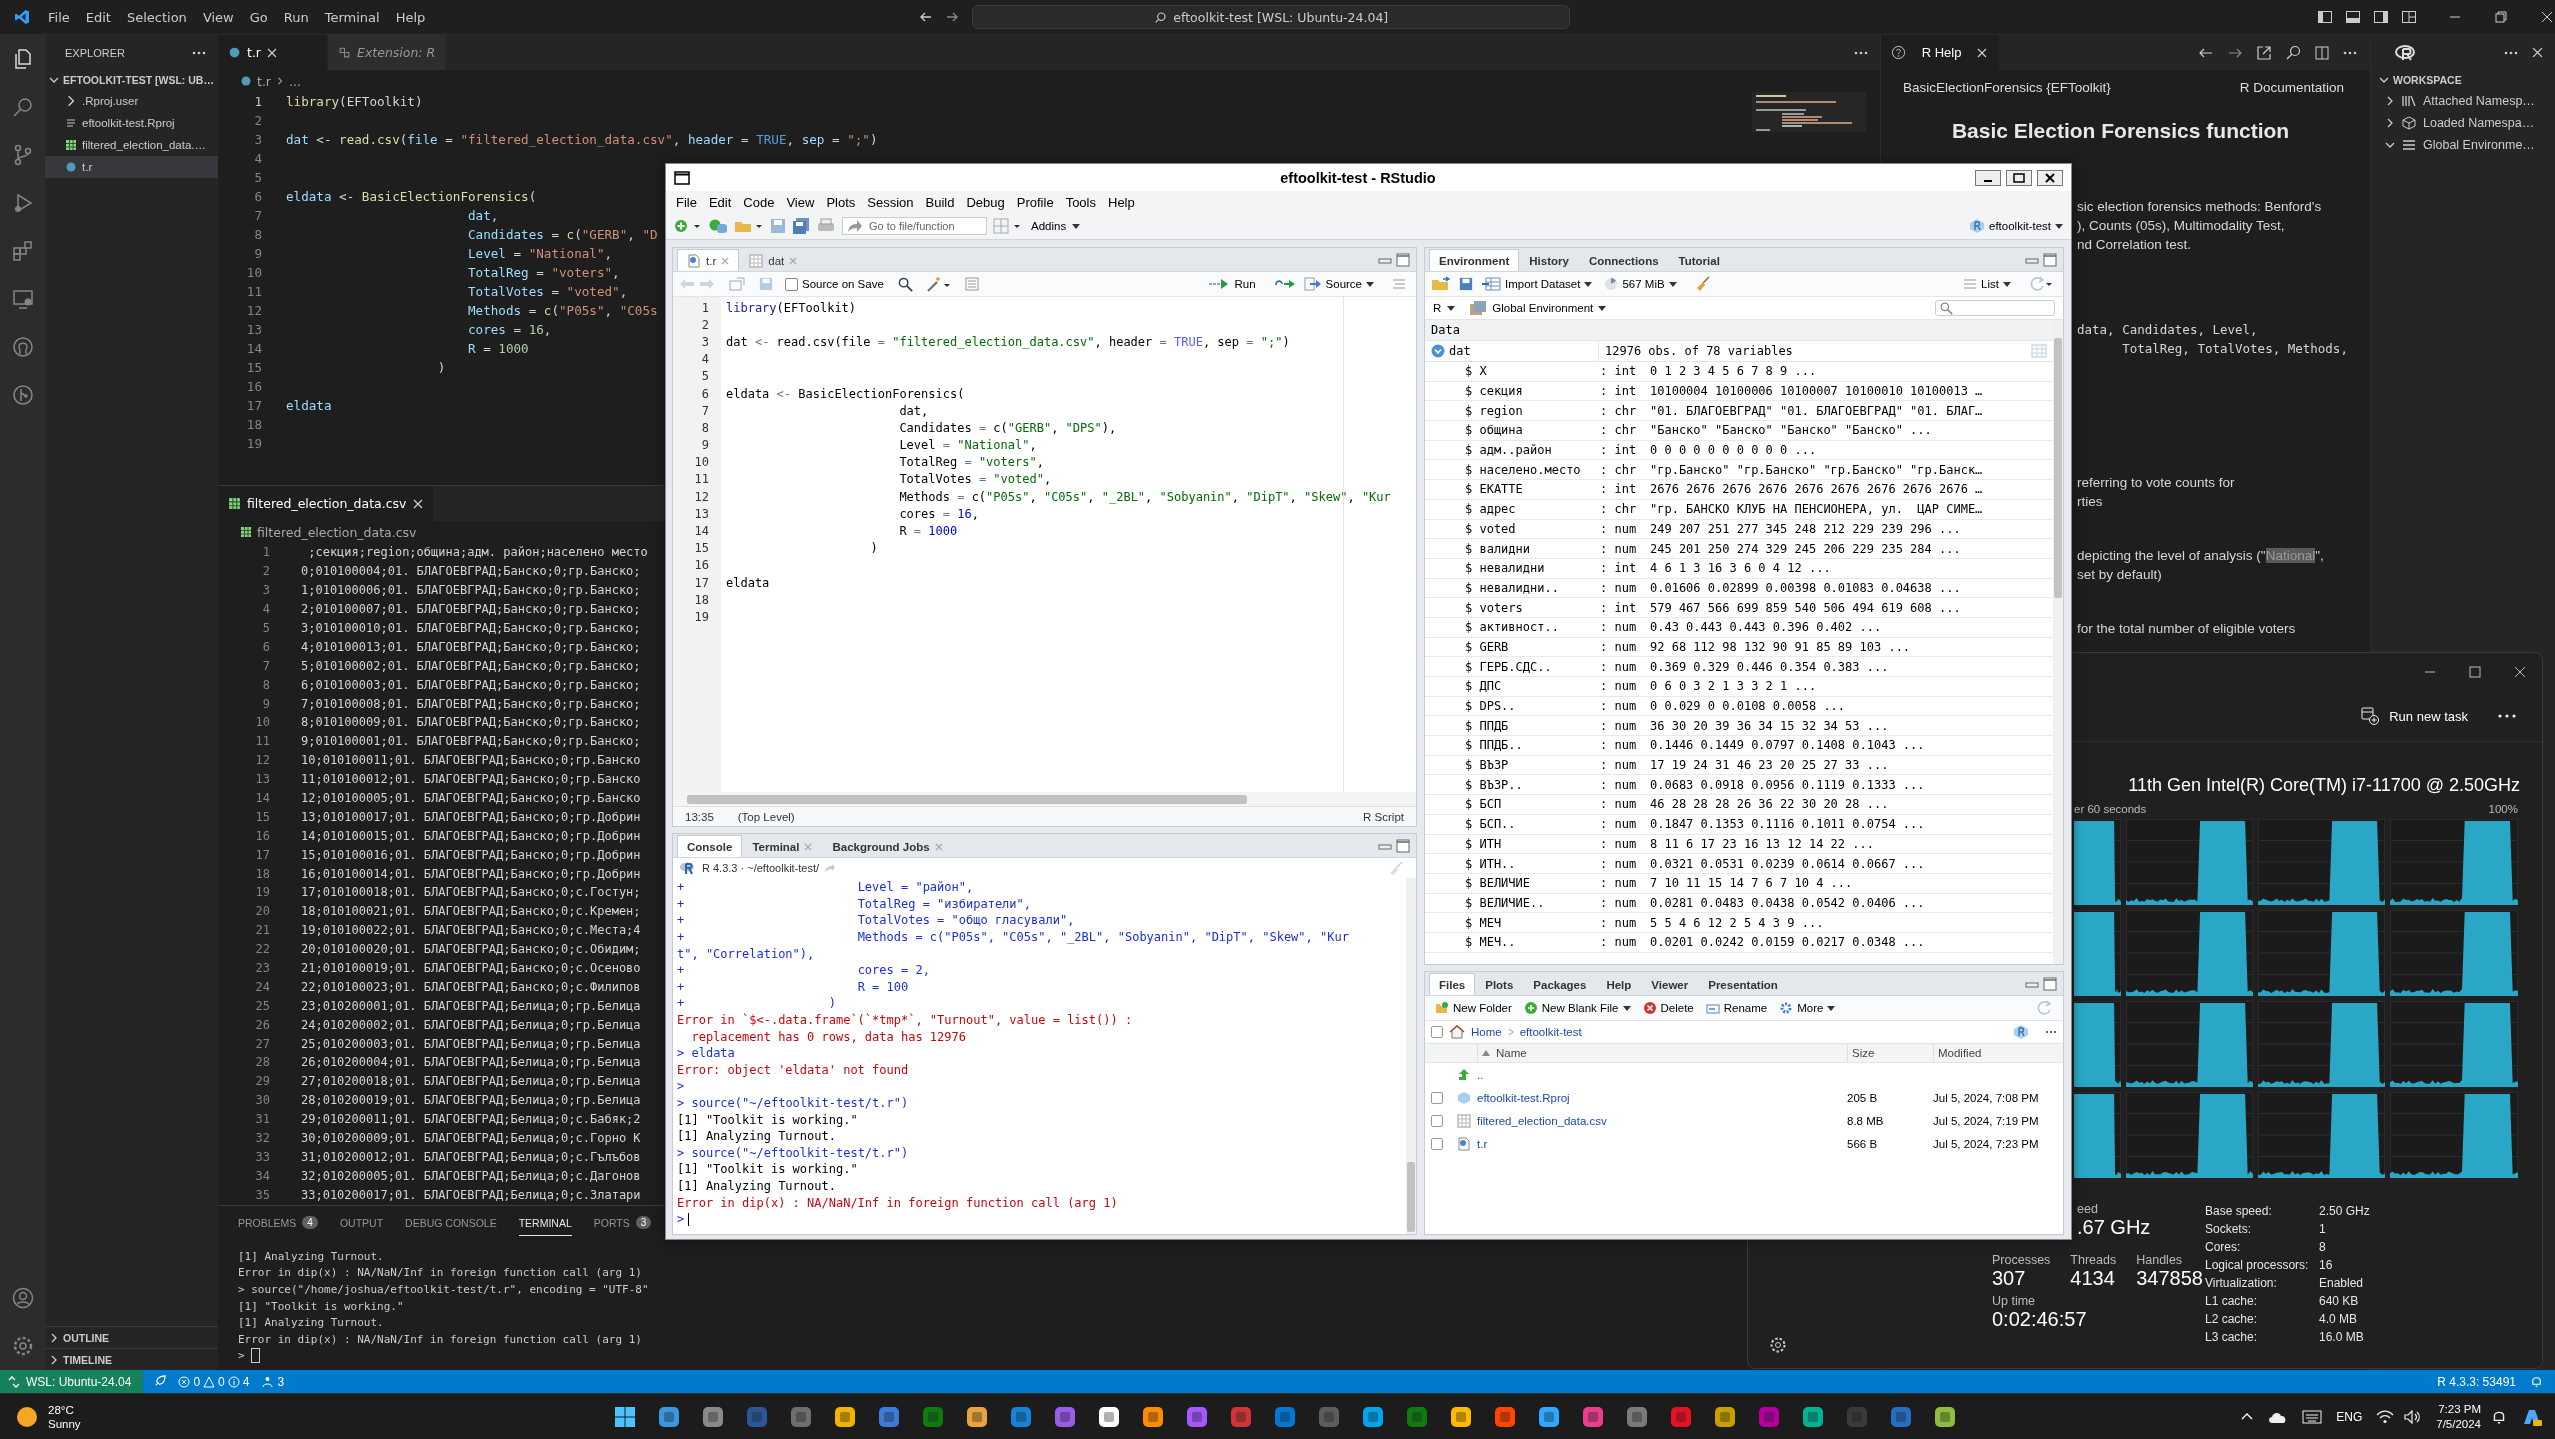 This screenshot has width=2555, height=1439. I want to click on project-icon, so click(2021, 1032).